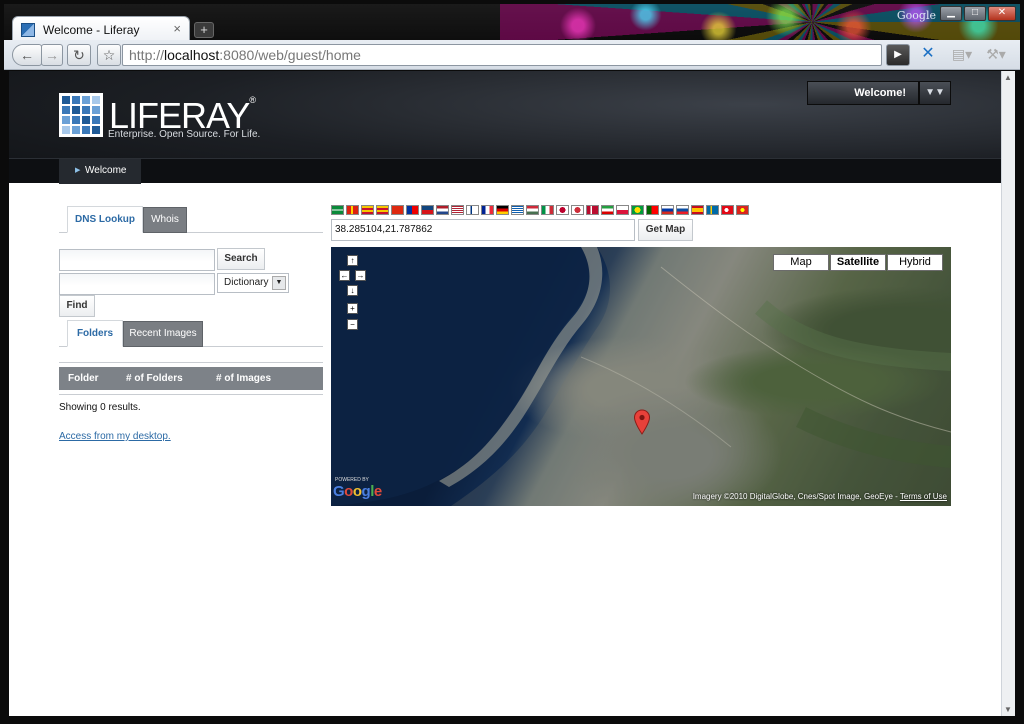 This screenshot has width=1024, height=724. I want to click on dictionary-input, so click(137, 284).